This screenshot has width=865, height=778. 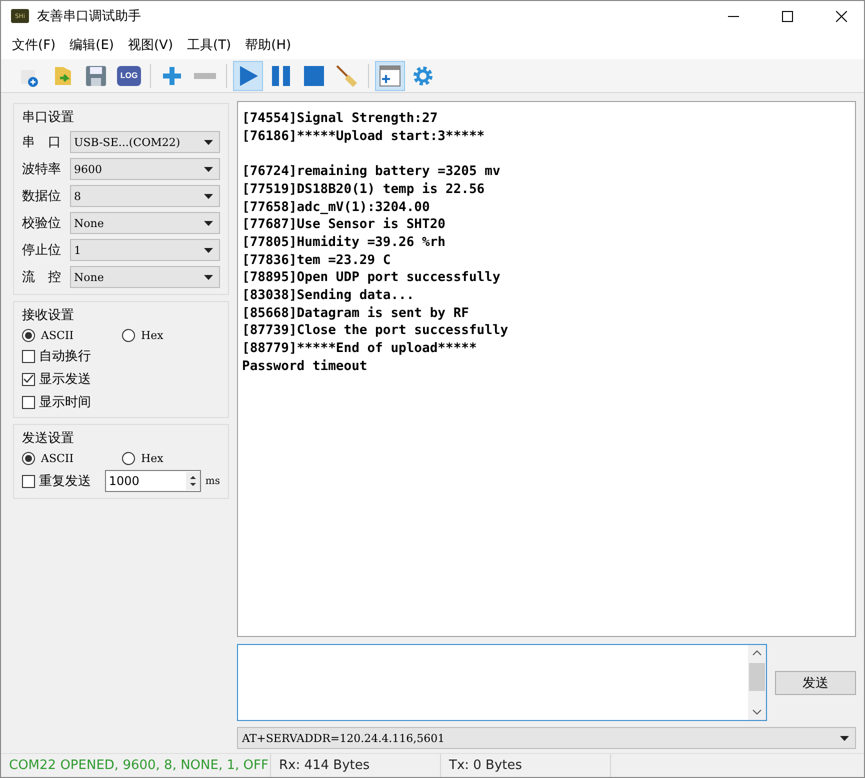 What do you see at coordinates (372, 278) in the screenshot?
I see `log-line: [78895]Open UDP port successfully` at bounding box center [372, 278].